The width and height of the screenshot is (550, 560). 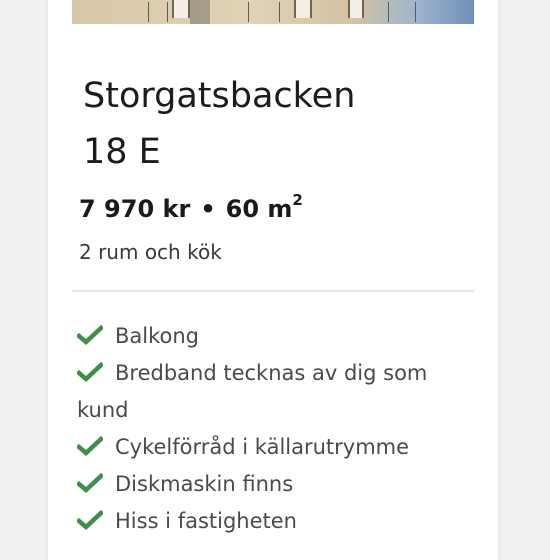 I want to click on amenity-label: Balkong, so click(x=157, y=336).